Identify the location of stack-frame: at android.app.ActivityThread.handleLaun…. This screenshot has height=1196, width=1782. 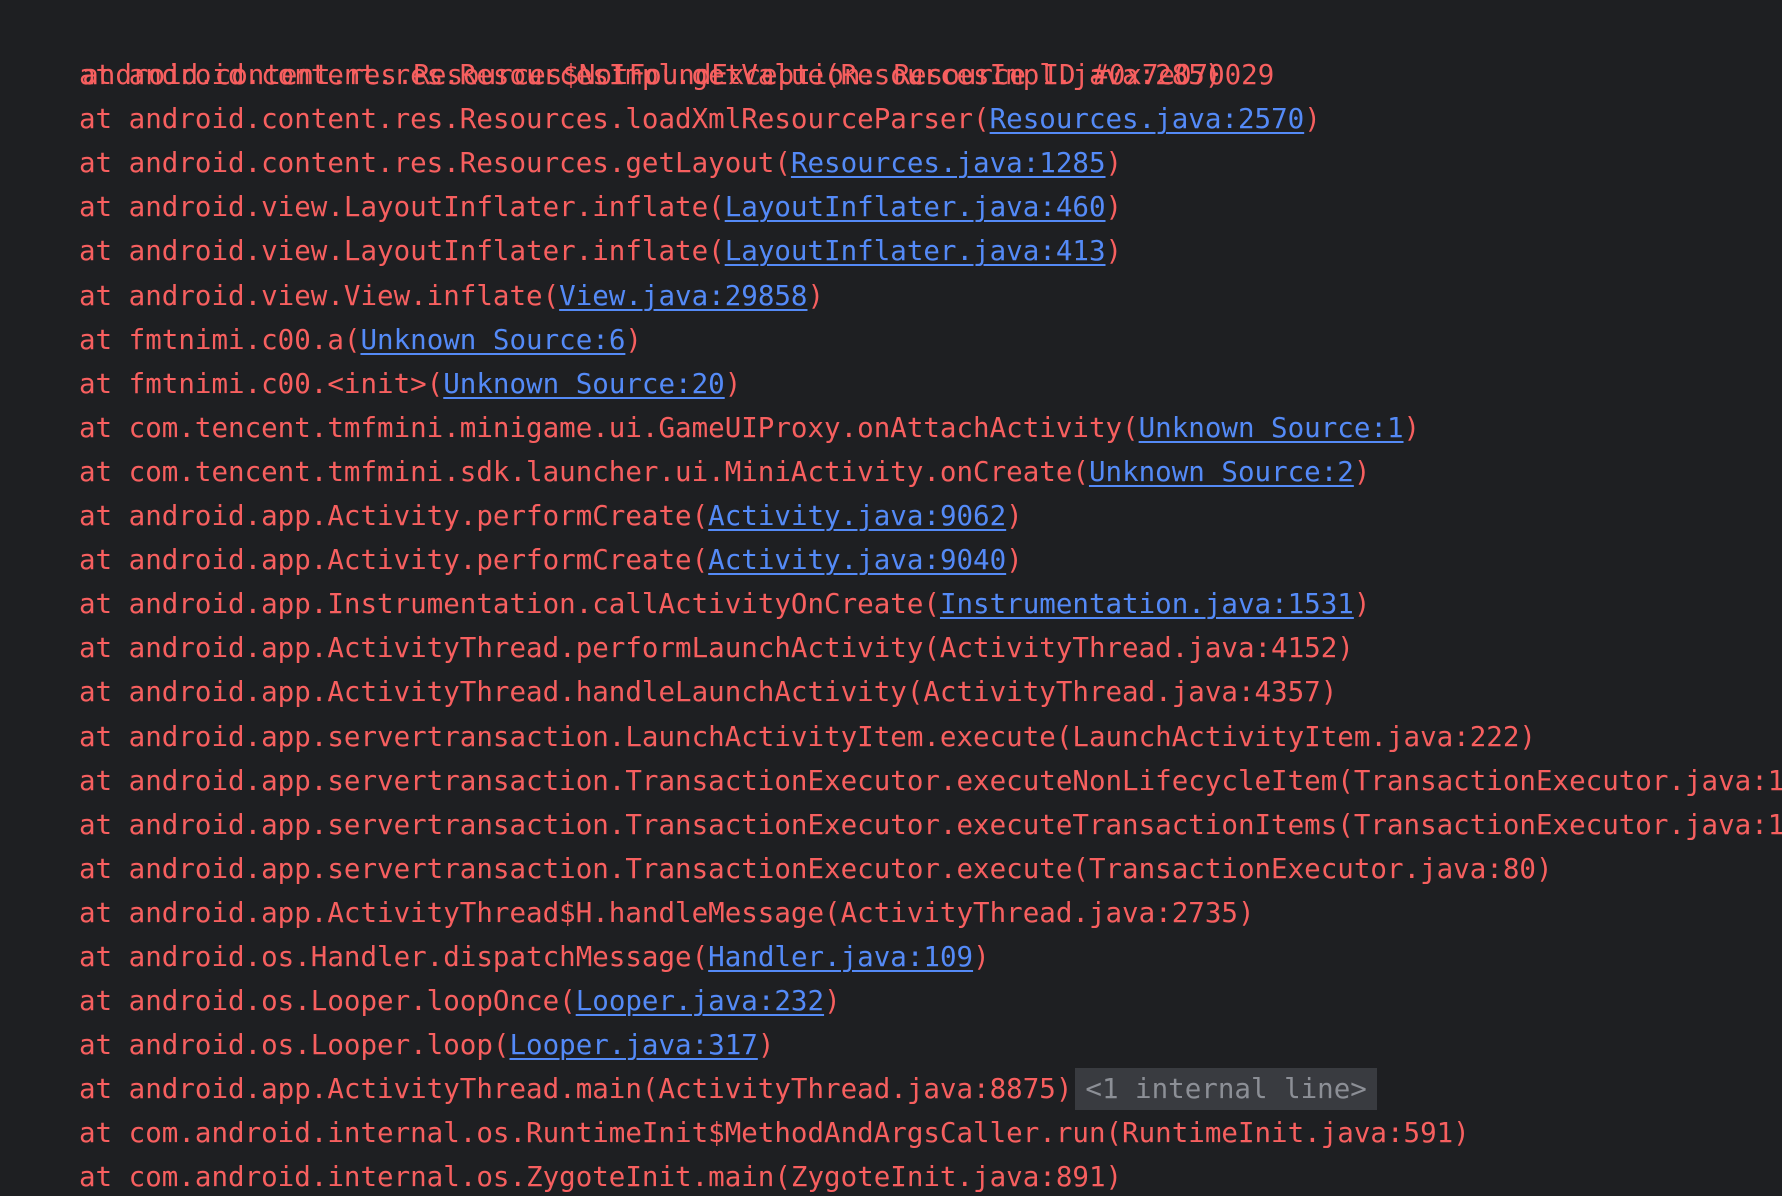
(891, 692).